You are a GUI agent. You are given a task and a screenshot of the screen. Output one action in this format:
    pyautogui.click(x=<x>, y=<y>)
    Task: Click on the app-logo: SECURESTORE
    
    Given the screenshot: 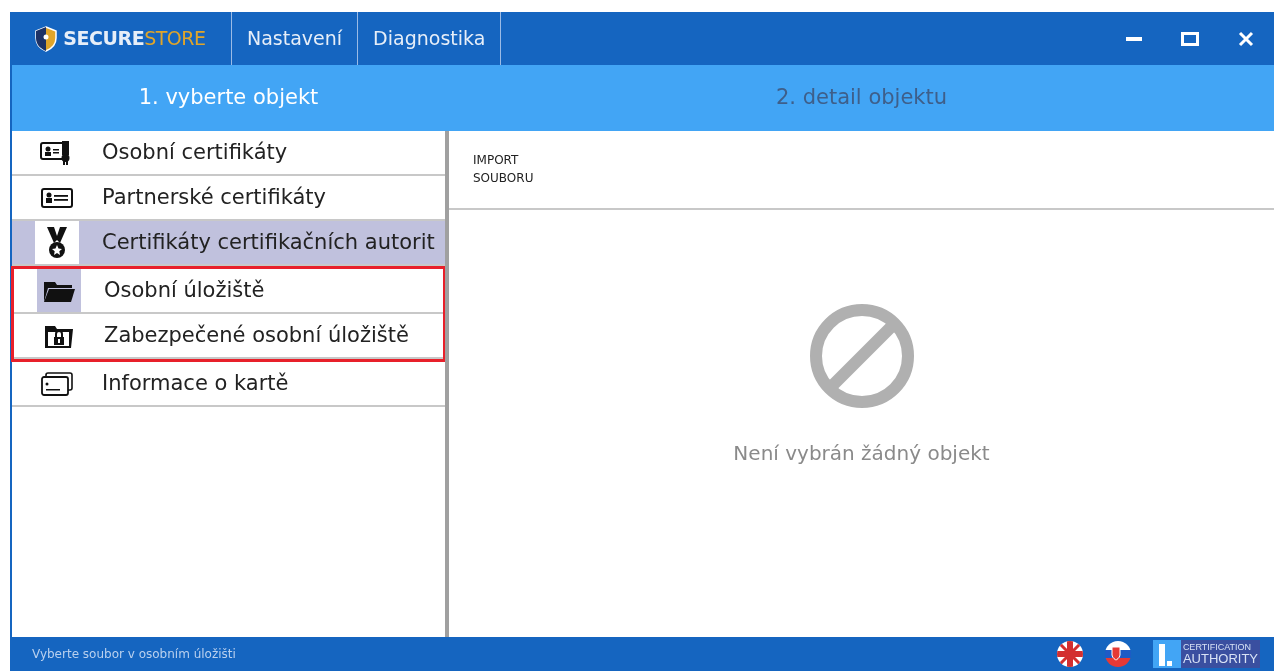 What is the action you would take?
    pyautogui.click(x=134, y=39)
    